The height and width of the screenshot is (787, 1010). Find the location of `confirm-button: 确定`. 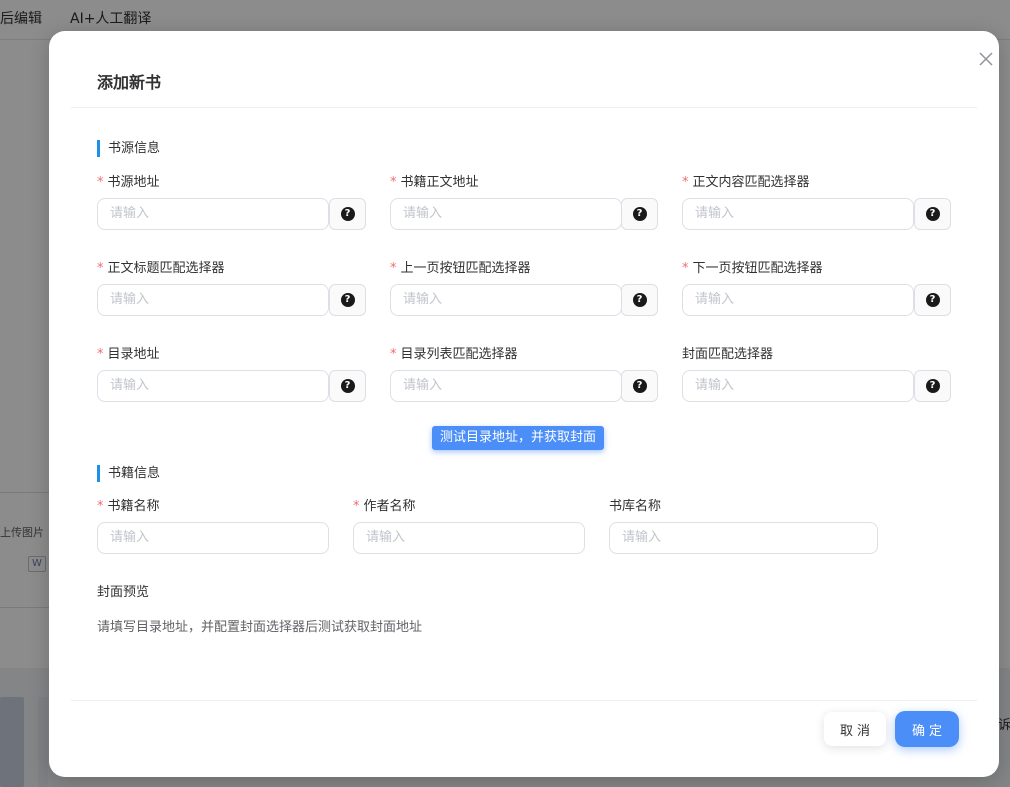

confirm-button: 确定 is located at coordinates (927, 729).